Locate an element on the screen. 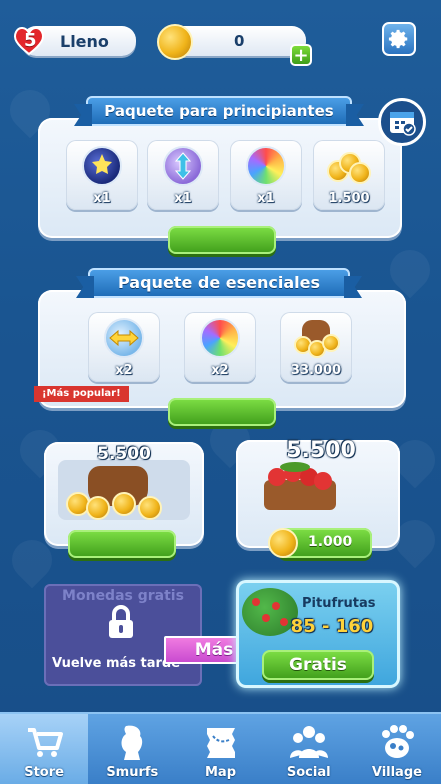 The width and height of the screenshot is (441, 784). coins-amount: 0 is located at coordinates (239, 41).